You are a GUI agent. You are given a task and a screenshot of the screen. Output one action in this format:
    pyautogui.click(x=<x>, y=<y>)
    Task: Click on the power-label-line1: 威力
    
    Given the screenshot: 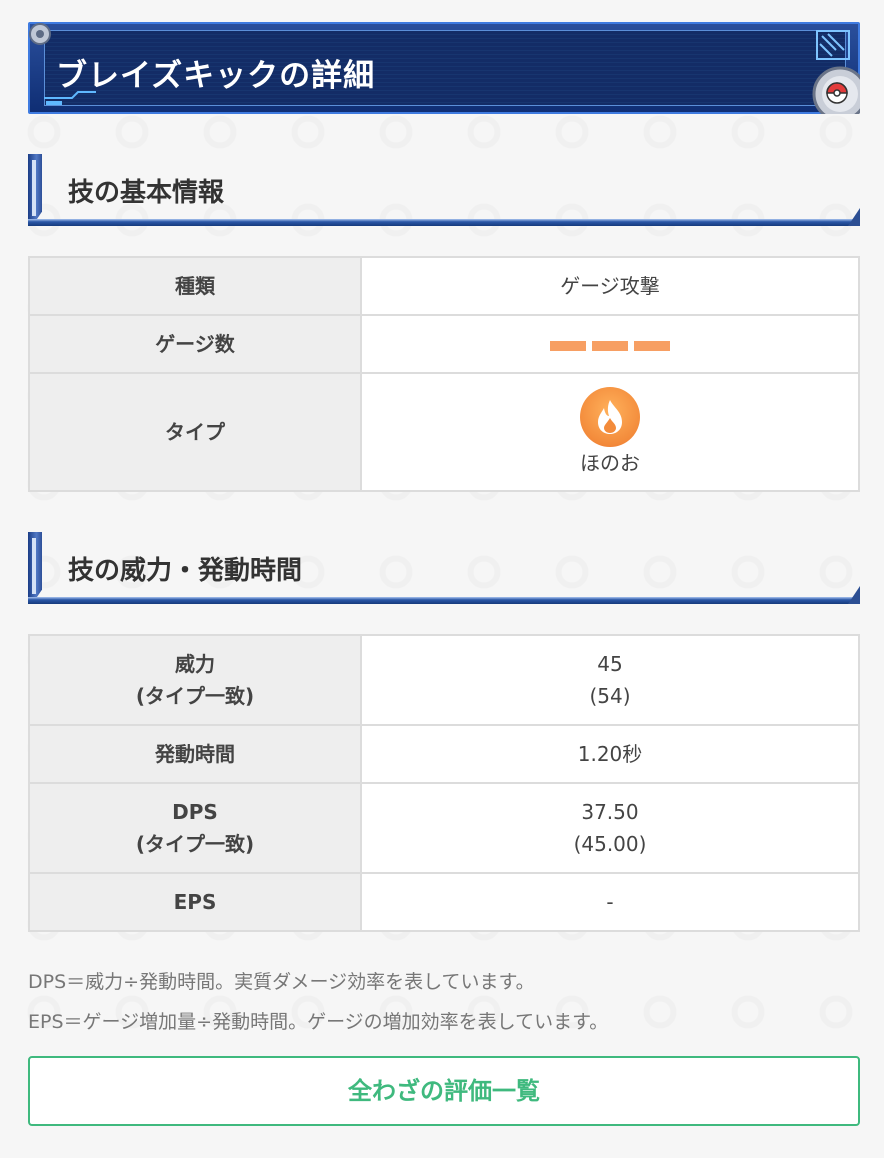 What is the action you would take?
    pyautogui.click(x=195, y=664)
    